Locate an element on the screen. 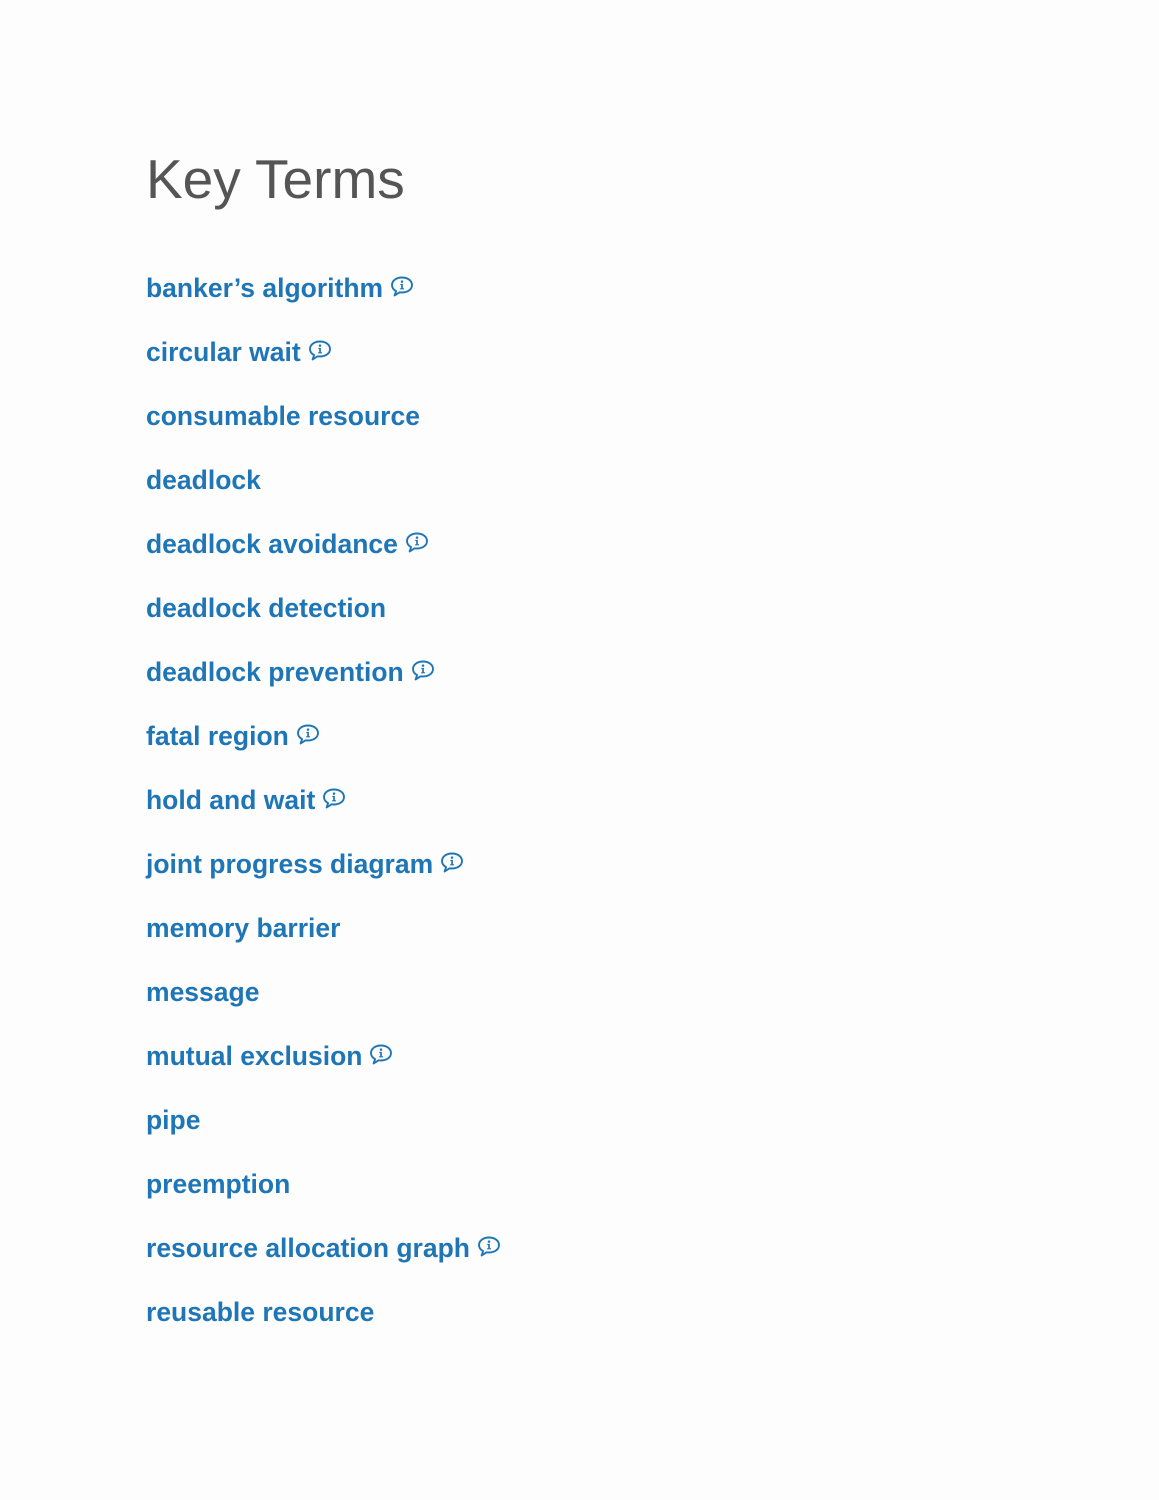  term-label: preemption is located at coordinates (218, 1184).